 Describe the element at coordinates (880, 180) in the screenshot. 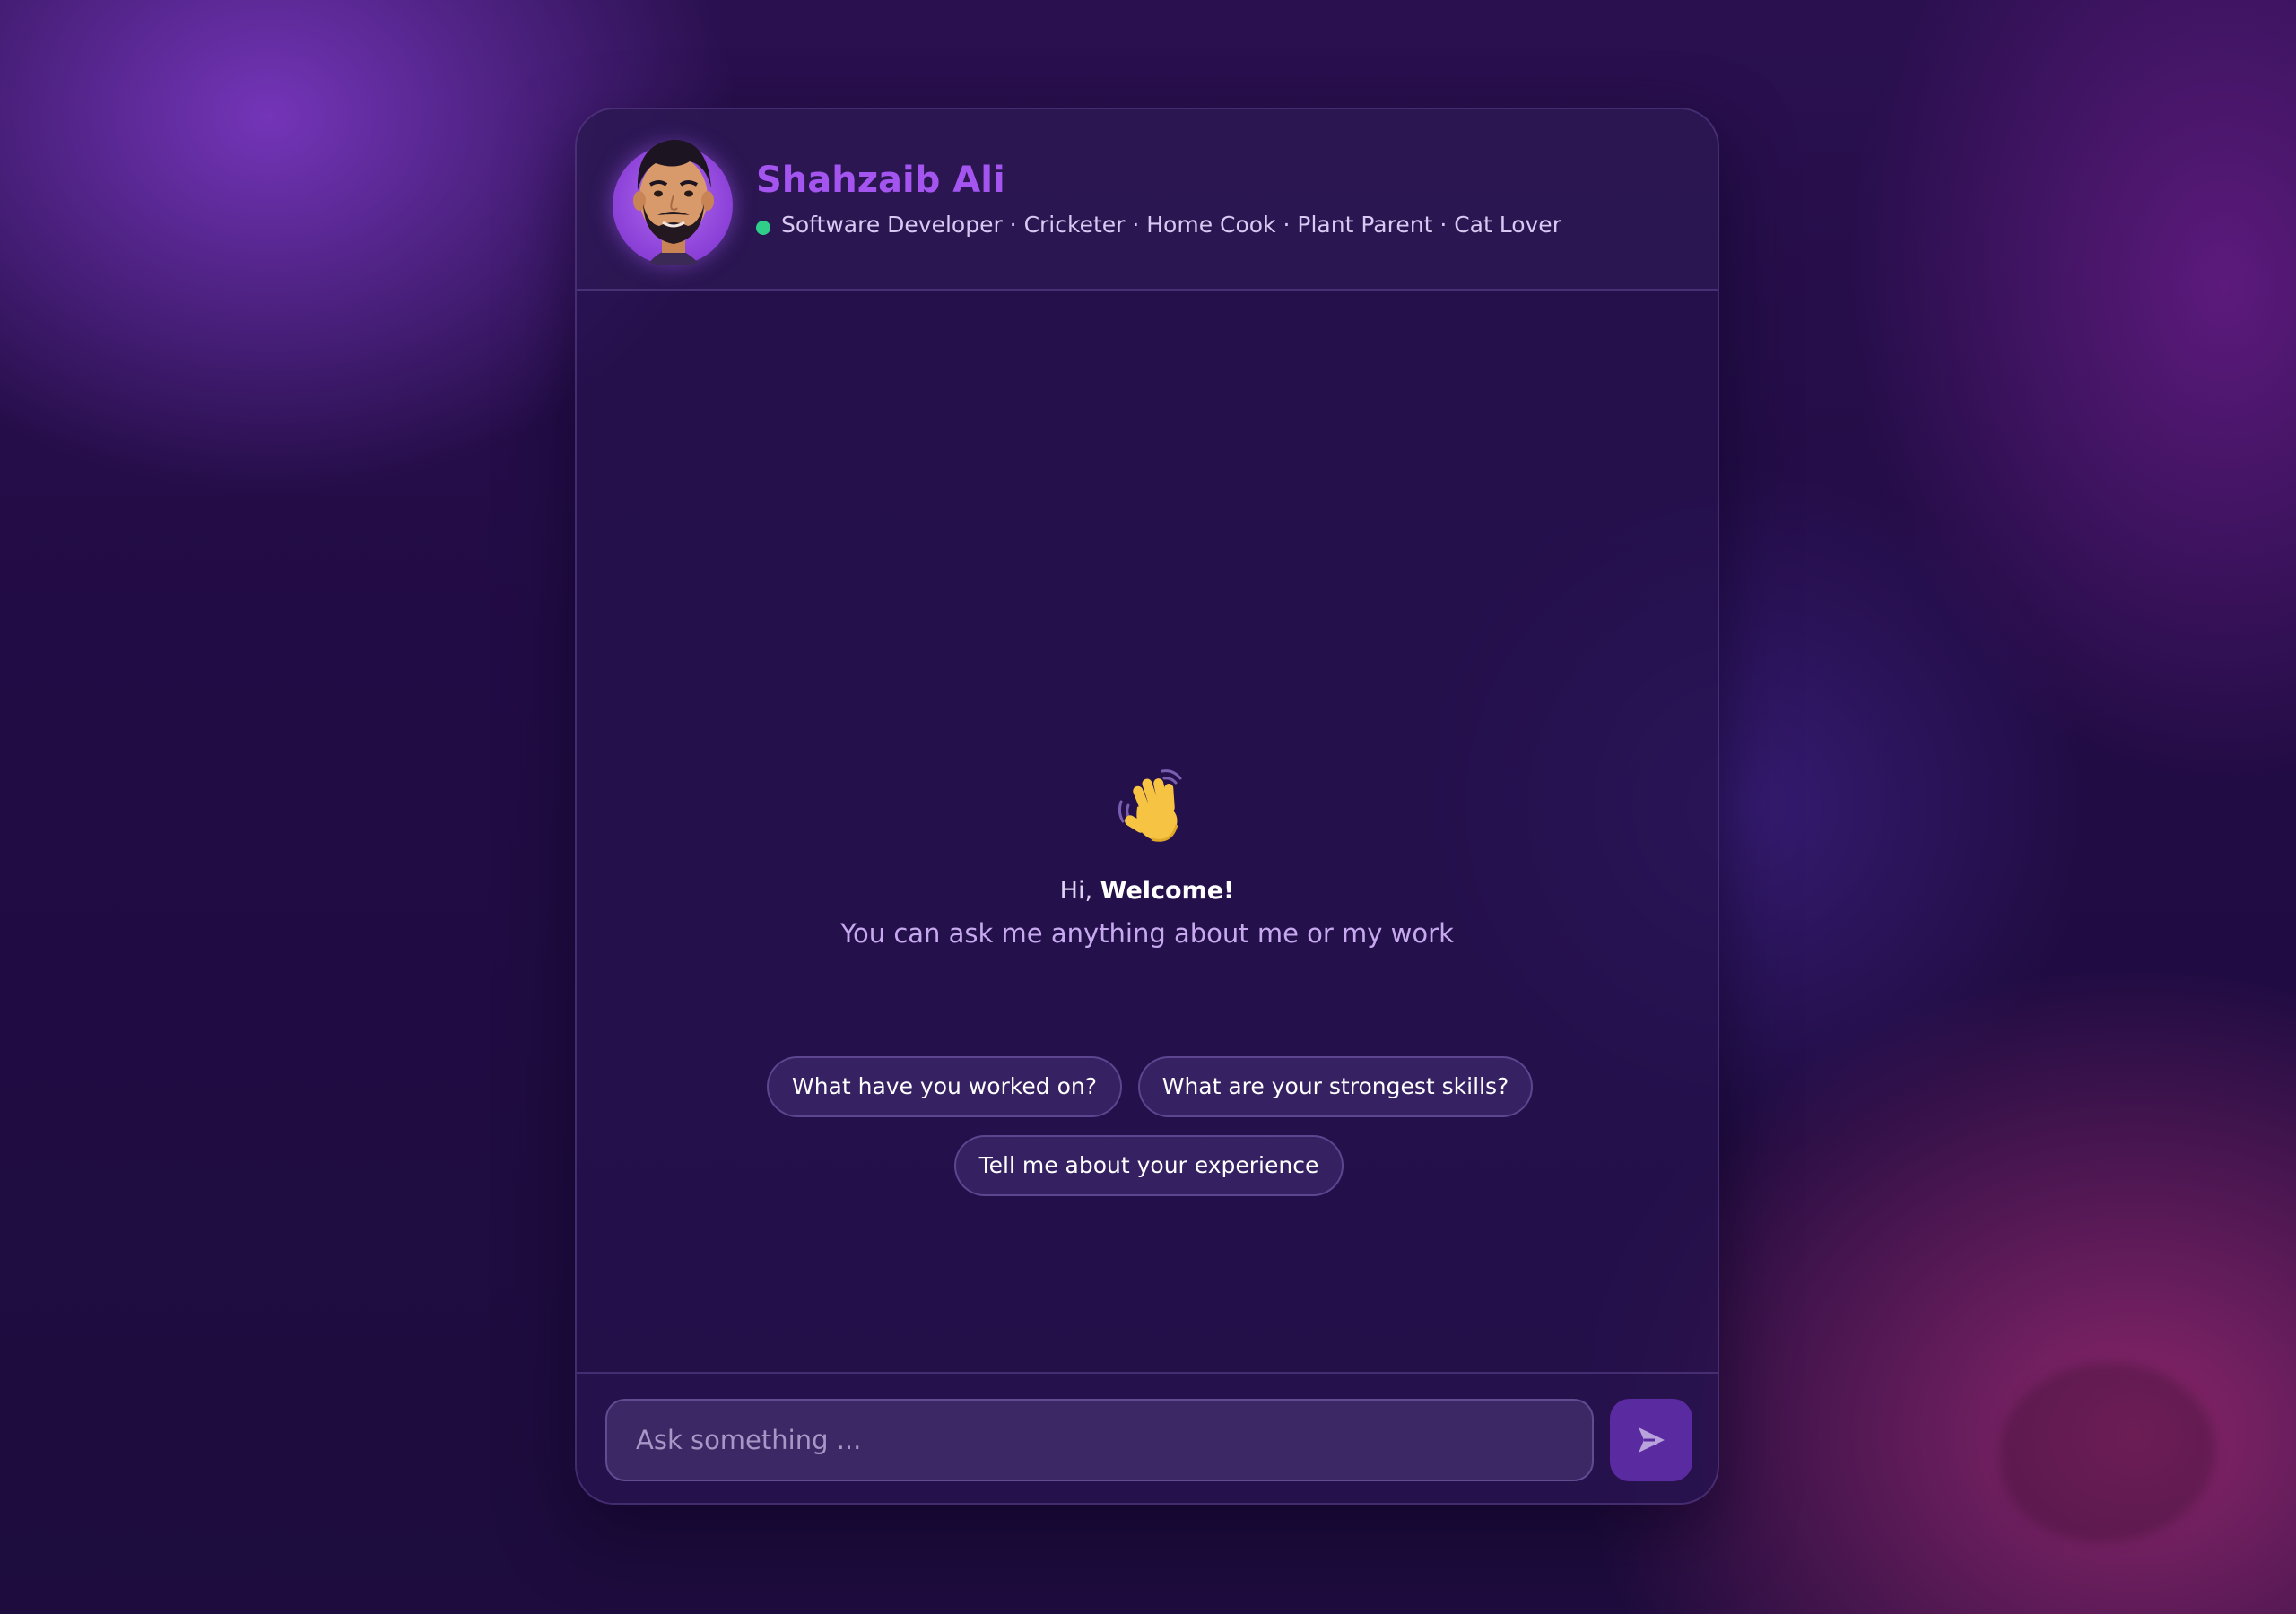

I see `profile-name: Shahzaib Ali` at that location.